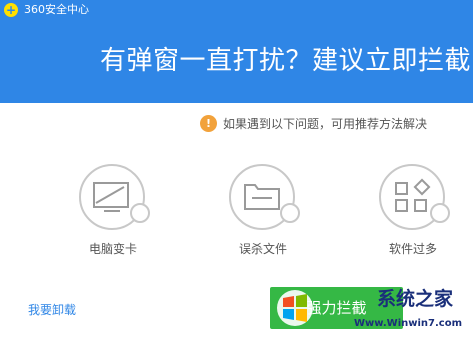 The width and height of the screenshot is (473, 337). Describe the element at coordinates (114, 197) in the screenshot. I see `screen-icon` at that location.